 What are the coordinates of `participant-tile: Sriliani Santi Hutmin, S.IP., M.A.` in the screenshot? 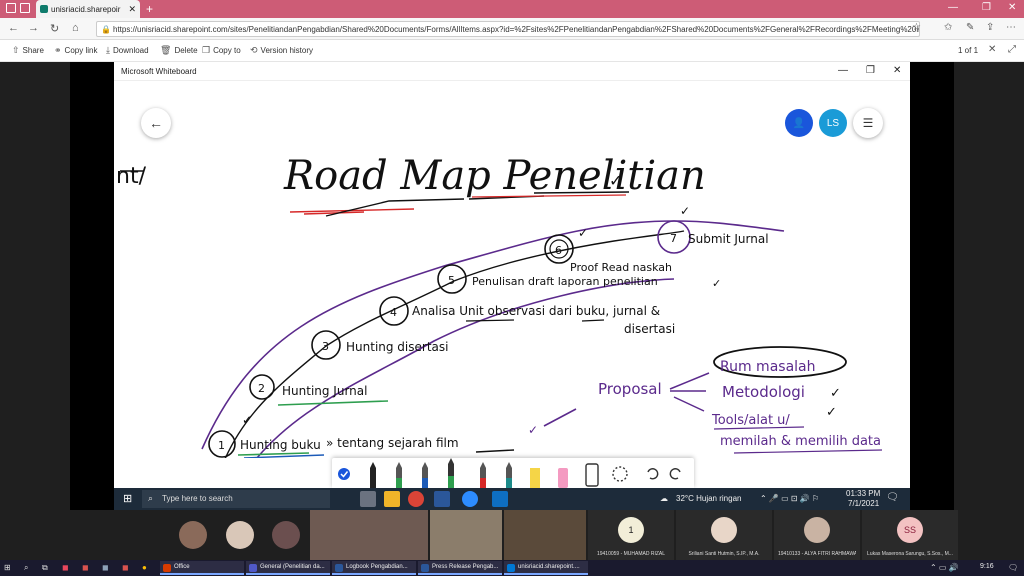 It's located at (724, 535).